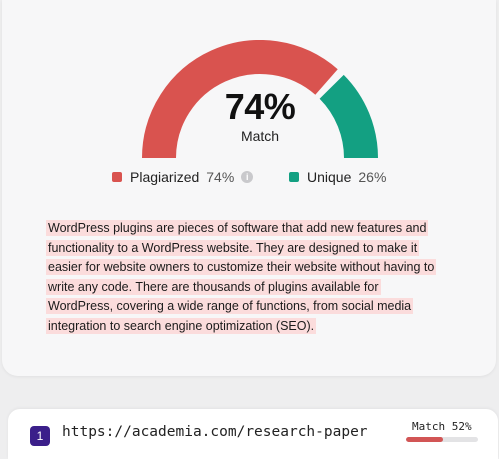 This screenshot has width=499, height=459. Describe the element at coordinates (260, 136) in the screenshot. I see `match-label: Match` at that location.